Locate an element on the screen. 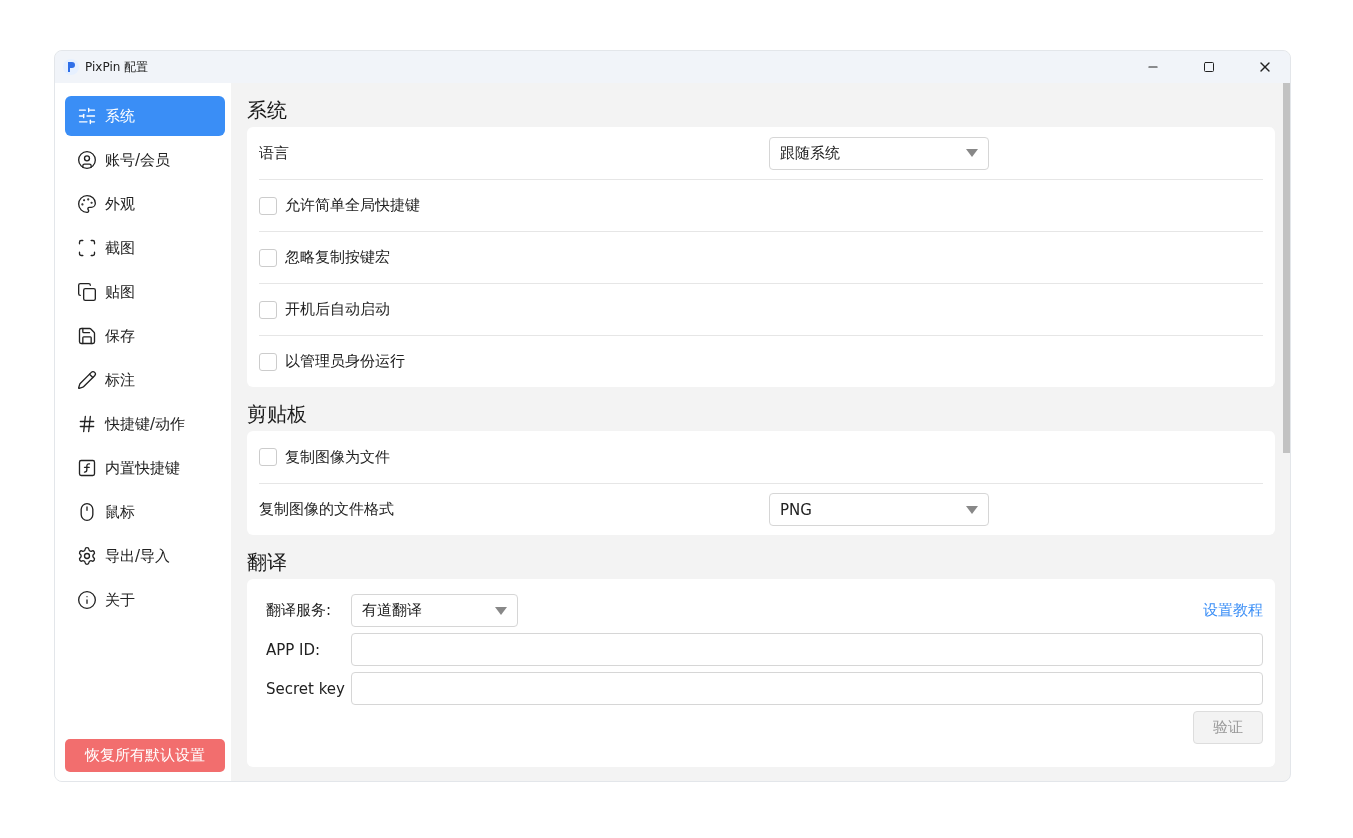 This screenshot has width=1353, height=838. app-logo-icon is located at coordinates (71, 67).